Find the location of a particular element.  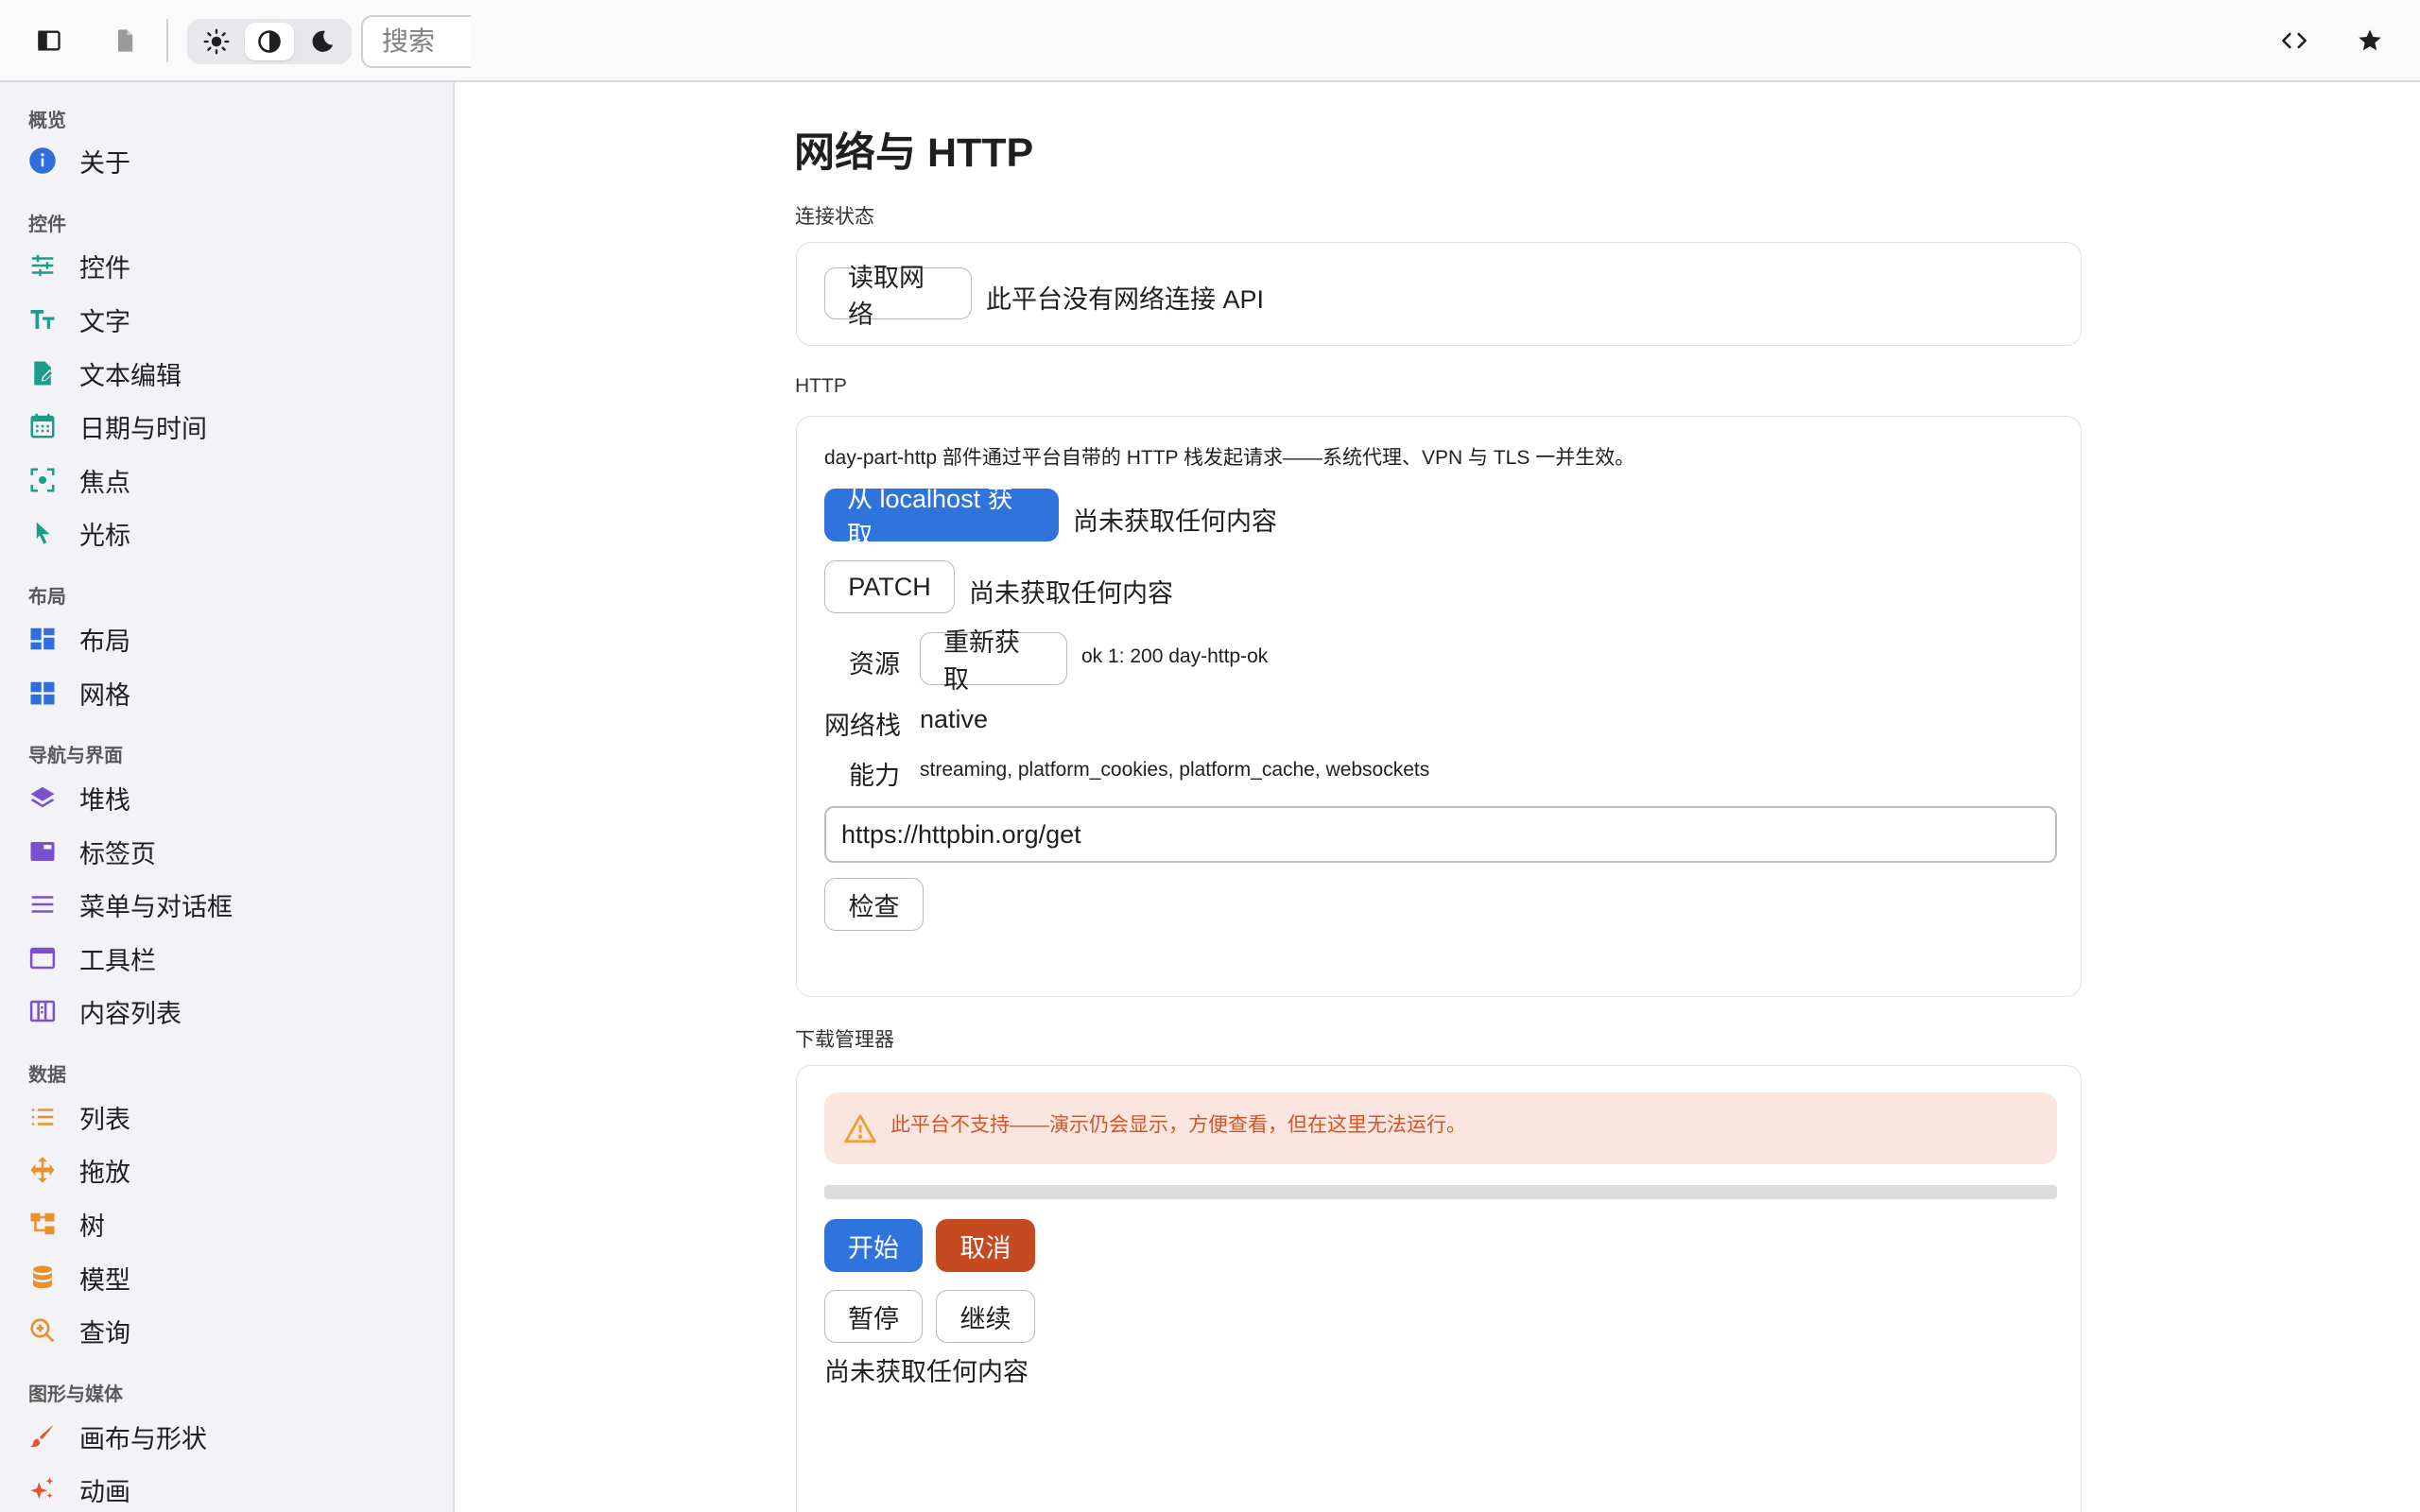

sidebar-item-label: 工具栏 is located at coordinates (117, 960).